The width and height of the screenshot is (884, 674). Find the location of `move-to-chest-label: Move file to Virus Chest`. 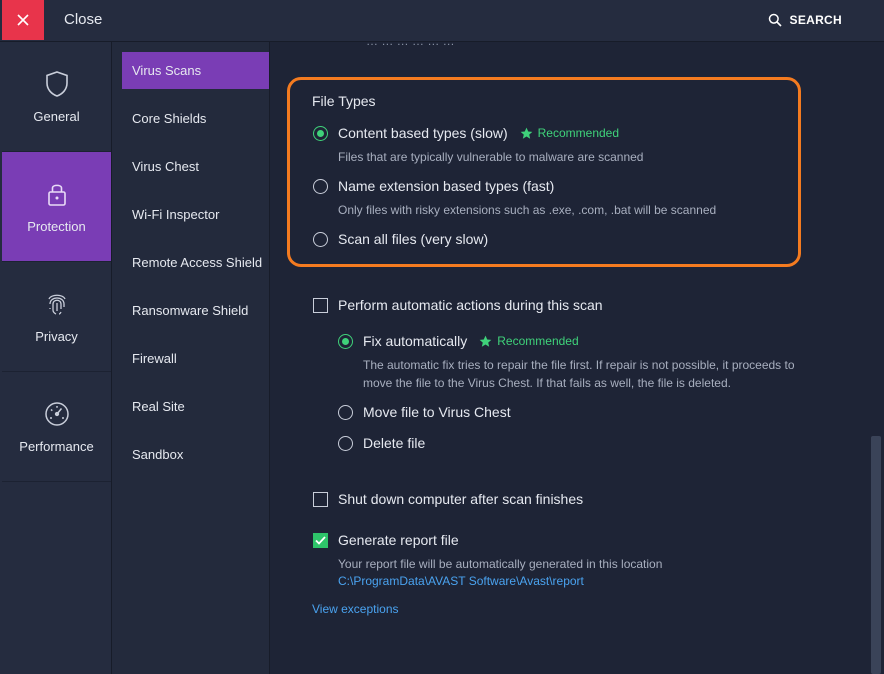

move-to-chest-label: Move file to Virus Chest is located at coordinates (437, 412).